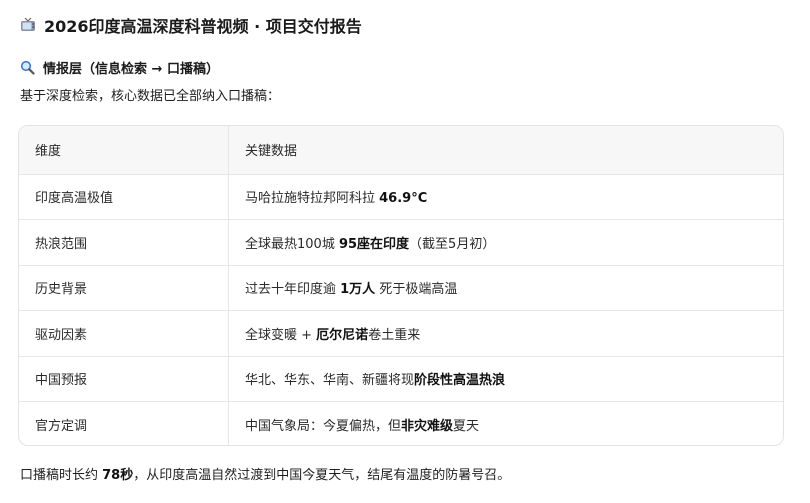  What do you see at coordinates (460, 381) in the screenshot?
I see `key-data-highlight: 阶段性高温热浪` at bounding box center [460, 381].